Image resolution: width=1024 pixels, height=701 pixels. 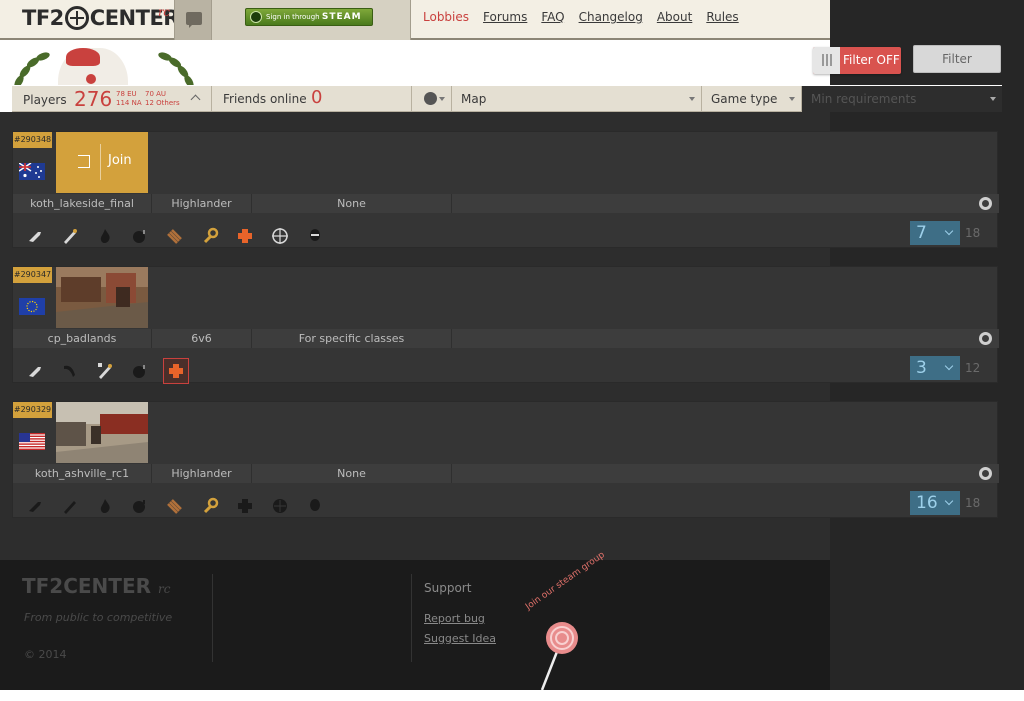 What do you see at coordinates (506, 338) in the screenshot?
I see `lobby-info-row: cp_badlands 6v6 For specific classes` at bounding box center [506, 338].